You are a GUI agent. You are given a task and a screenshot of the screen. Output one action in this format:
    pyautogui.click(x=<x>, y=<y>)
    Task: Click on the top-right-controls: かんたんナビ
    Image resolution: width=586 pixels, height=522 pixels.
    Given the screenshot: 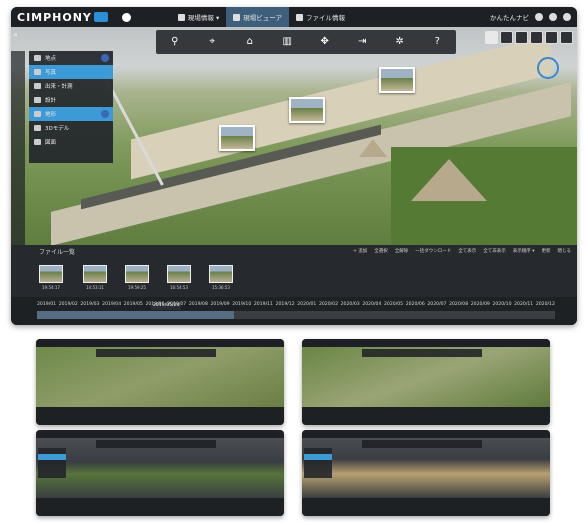 What is the action you would take?
    pyautogui.click(x=530, y=17)
    